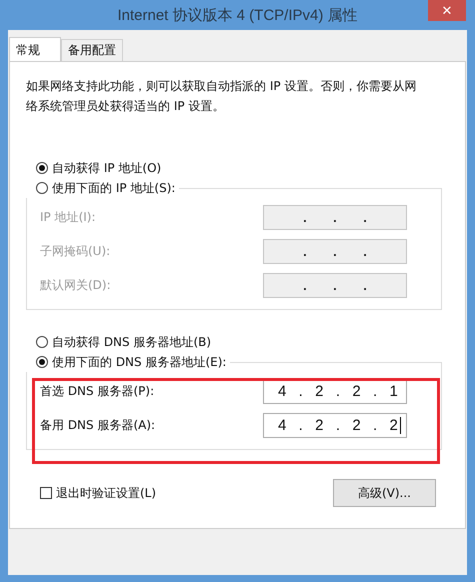  What do you see at coordinates (75, 251) in the screenshot?
I see `field-label: 子网掩码(U):` at bounding box center [75, 251].